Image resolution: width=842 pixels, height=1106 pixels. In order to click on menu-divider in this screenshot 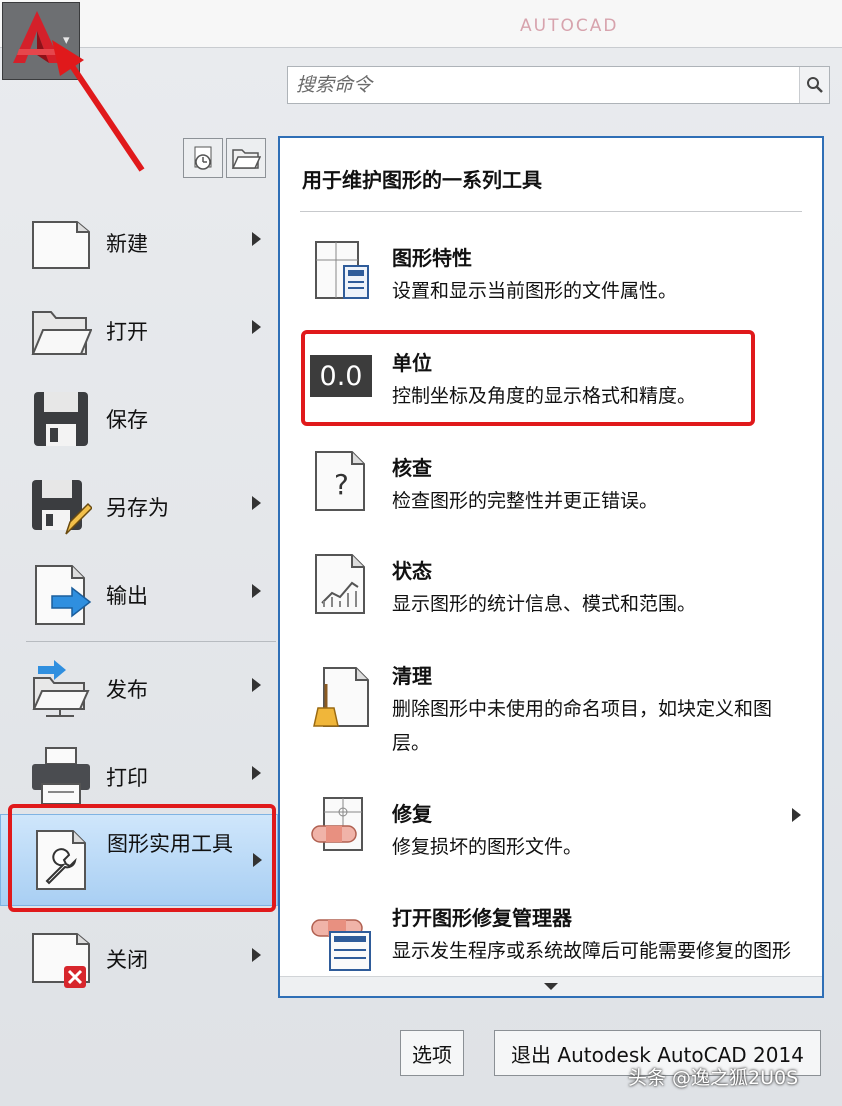, I will do `click(151, 641)`.